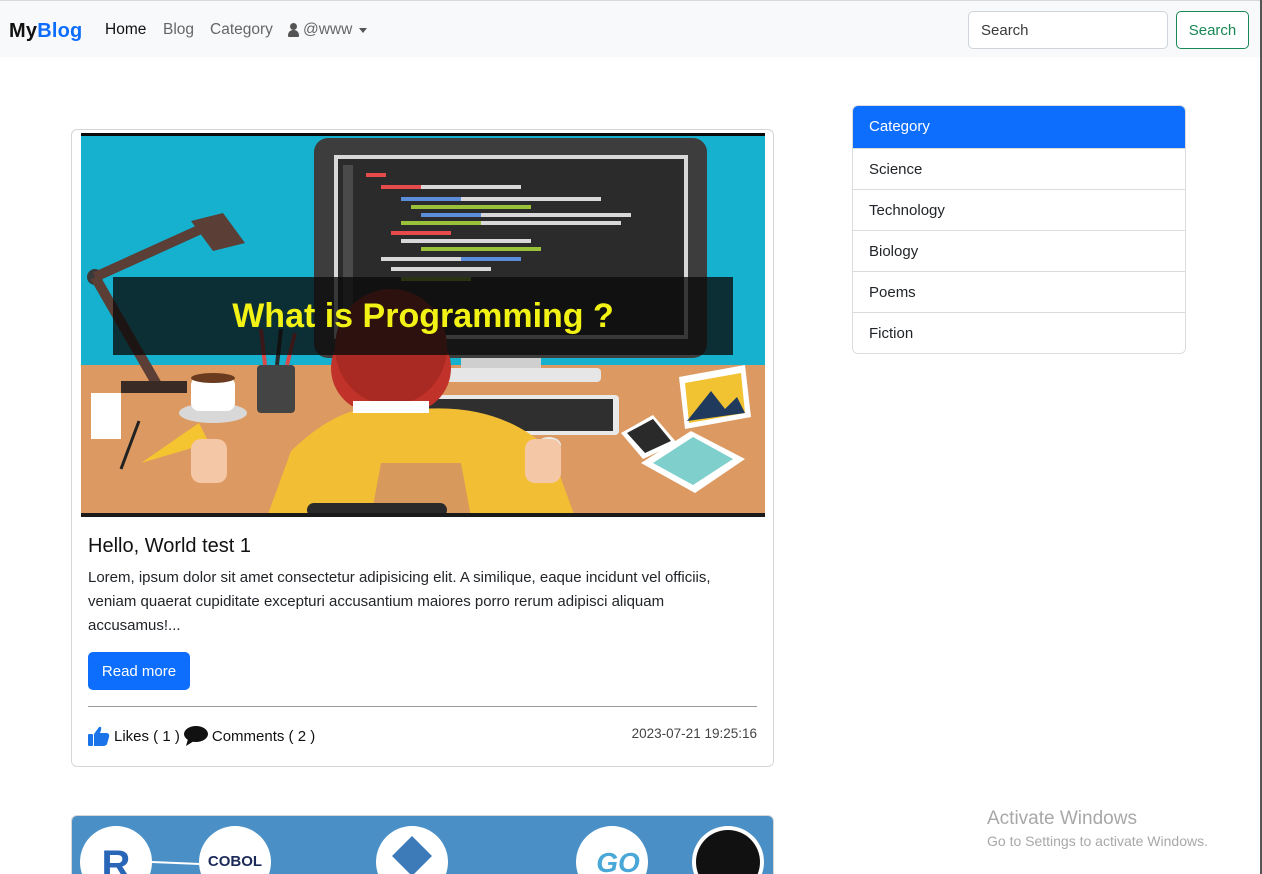 This screenshot has height=874, width=1262. What do you see at coordinates (99, 736) in the screenshot?
I see `thumbs-up-icon` at bounding box center [99, 736].